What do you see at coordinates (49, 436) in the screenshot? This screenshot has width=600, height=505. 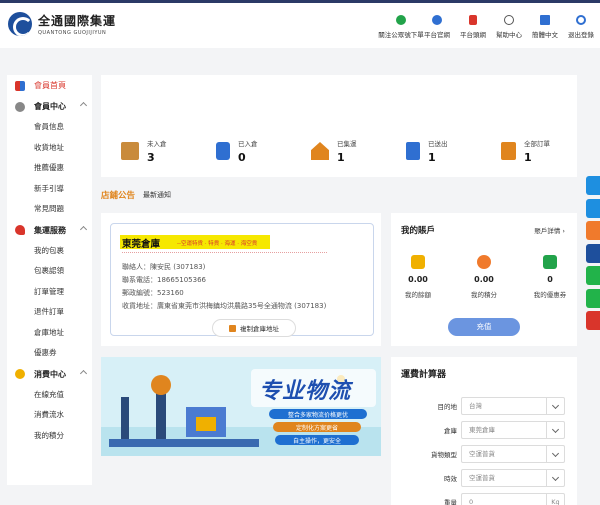 I see `sidebar-item-points: 我的積分` at bounding box center [49, 436].